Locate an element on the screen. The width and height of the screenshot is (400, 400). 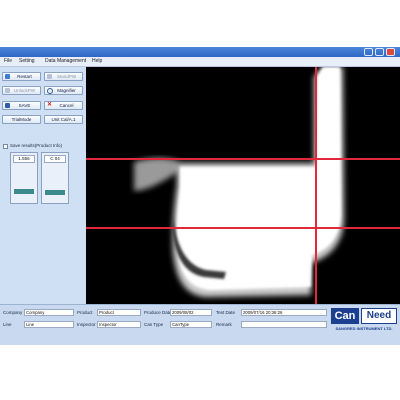
can-type-label: Can Type is located at coordinates (154, 324).